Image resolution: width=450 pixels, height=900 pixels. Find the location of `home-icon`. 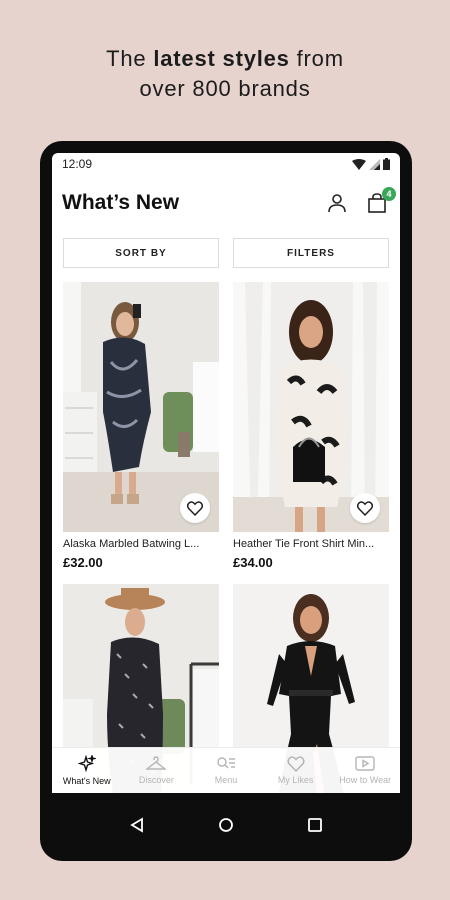

home-icon is located at coordinates (226, 825).